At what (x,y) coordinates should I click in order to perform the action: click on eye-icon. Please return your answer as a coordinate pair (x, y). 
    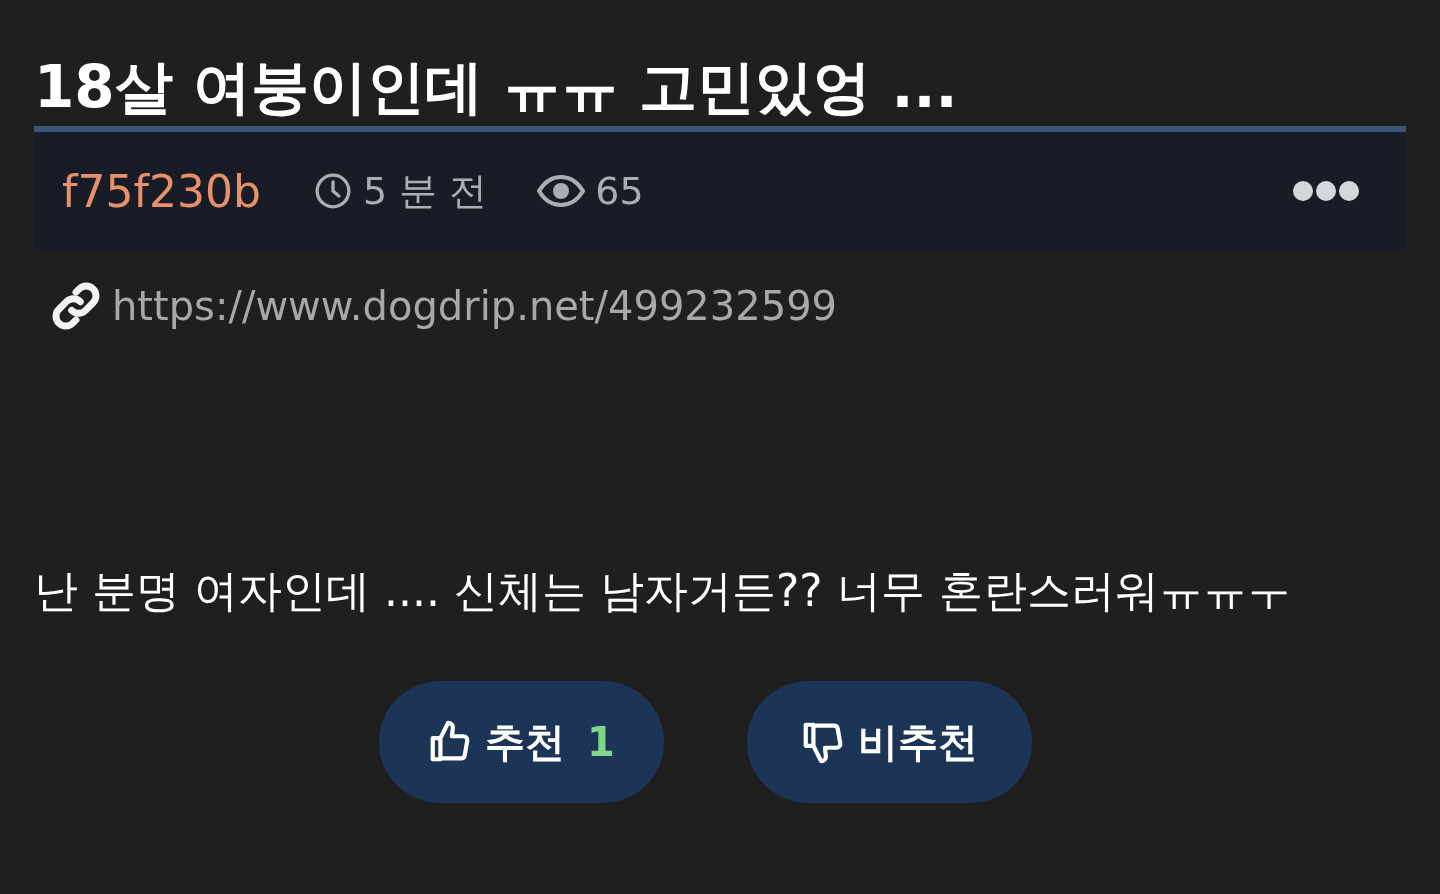
    Looking at the image, I should click on (561, 191).